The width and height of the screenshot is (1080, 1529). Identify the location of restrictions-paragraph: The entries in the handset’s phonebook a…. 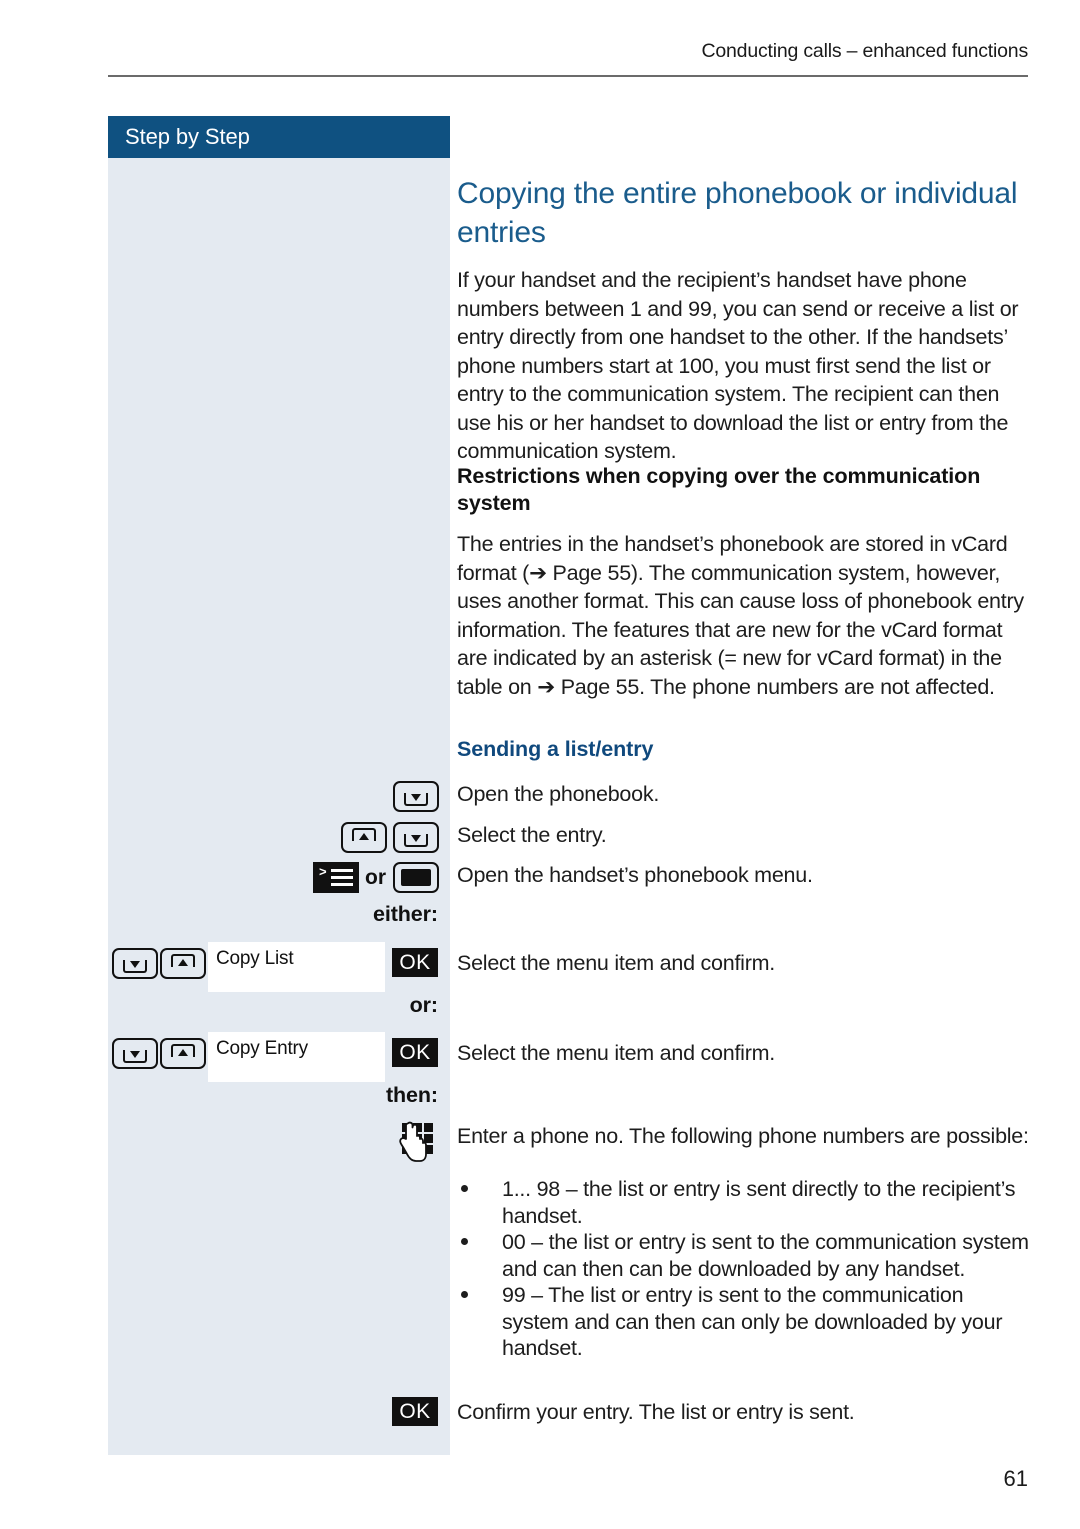
(740, 615).